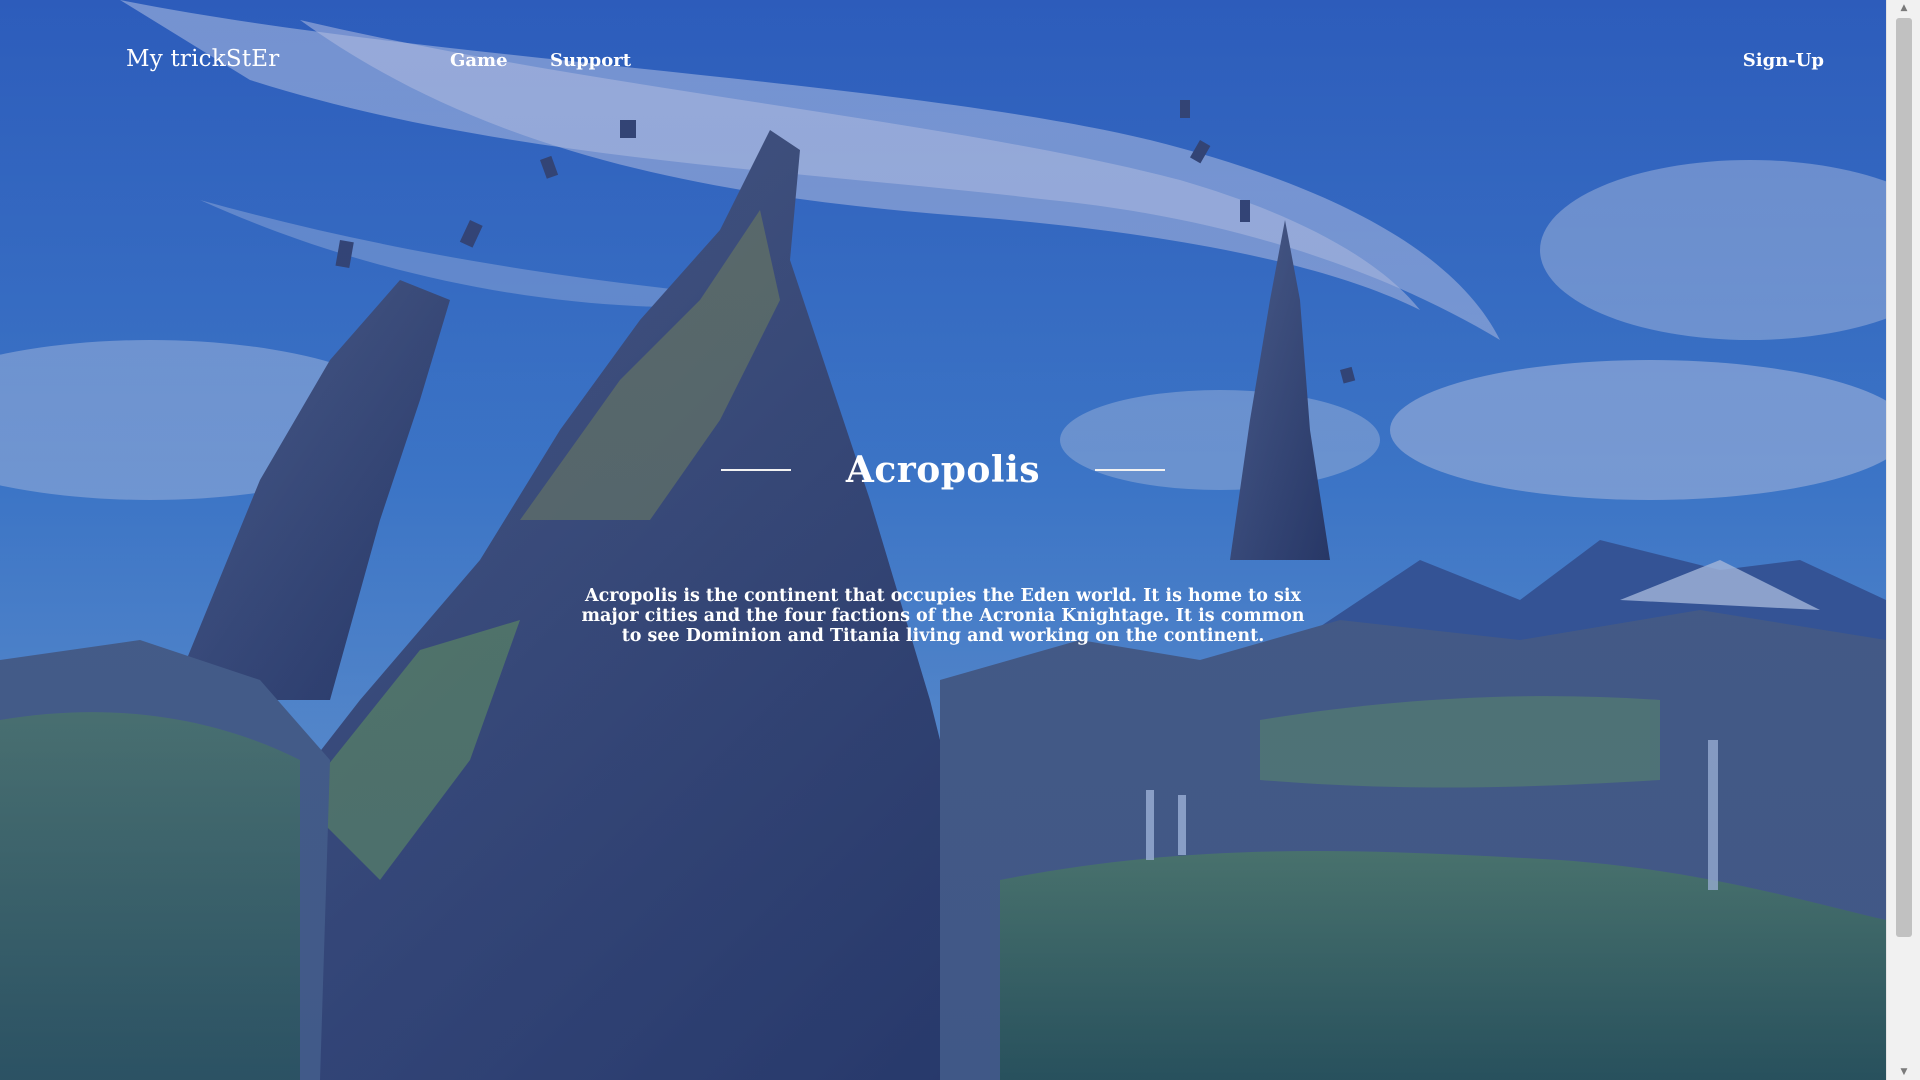  I want to click on scrollbar-thumb, so click(1904, 477).